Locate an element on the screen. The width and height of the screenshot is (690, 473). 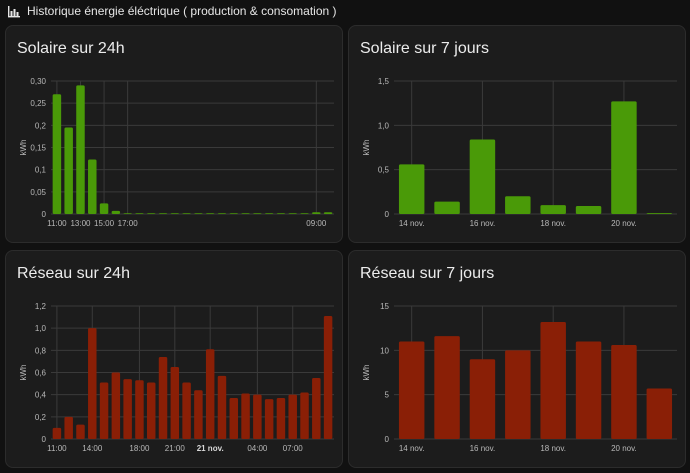
x-tick-label: 14:00 is located at coordinates (92, 448).